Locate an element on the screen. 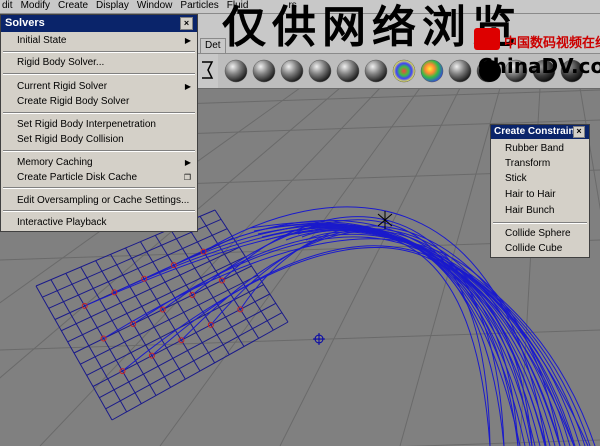 This screenshot has height=446, width=600. create-constraint-menu-title: Create Constraint × is located at coordinates (540, 132).